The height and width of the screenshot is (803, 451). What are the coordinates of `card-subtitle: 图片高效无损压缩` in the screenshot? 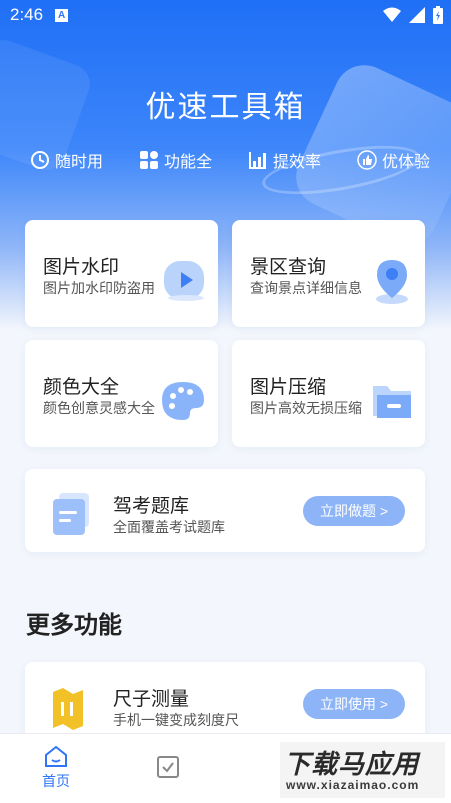 It's located at (306, 408).